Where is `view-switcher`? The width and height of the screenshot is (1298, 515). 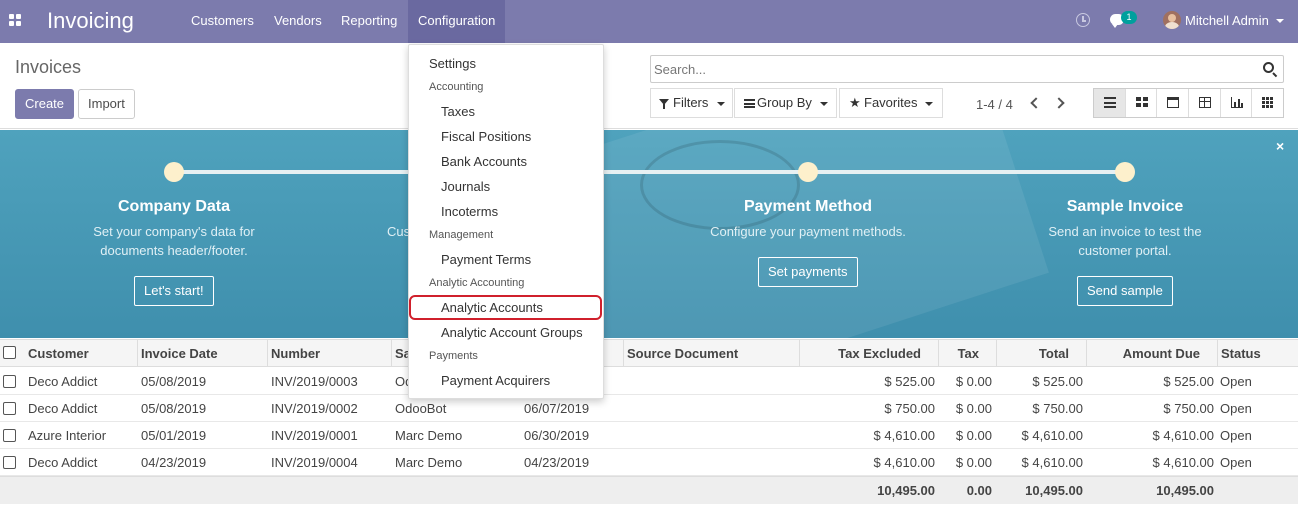
view-switcher is located at coordinates (1188, 103).